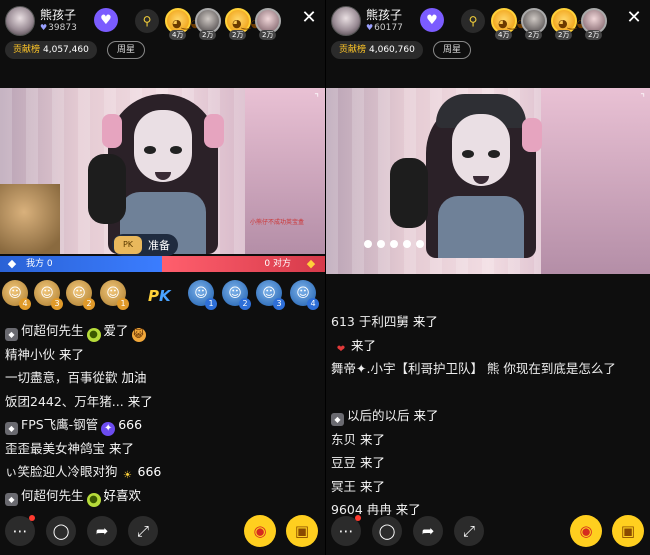 This screenshot has height=555, width=650. Describe the element at coordinates (162, 476) in the screenshot. I see `chat-message: ぃ笑脸迎人冷眼对狗 ☀ 666` at that location.